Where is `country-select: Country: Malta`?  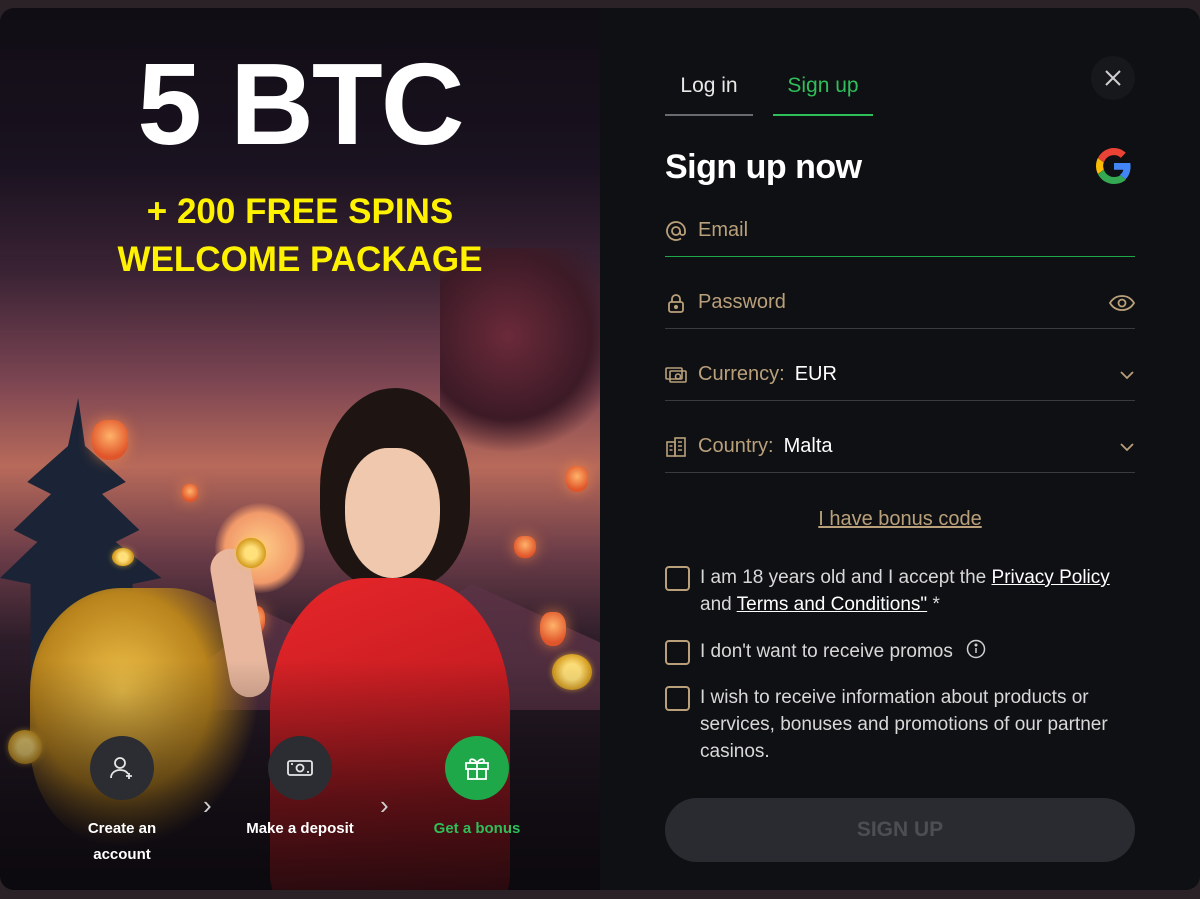
country-select: Country: Malta is located at coordinates (900, 447).